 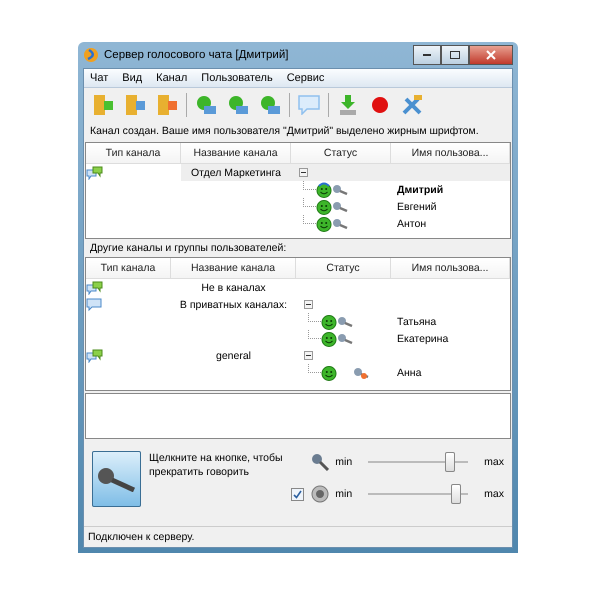 What do you see at coordinates (380, 105) in the screenshot?
I see `record-icon` at bounding box center [380, 105].